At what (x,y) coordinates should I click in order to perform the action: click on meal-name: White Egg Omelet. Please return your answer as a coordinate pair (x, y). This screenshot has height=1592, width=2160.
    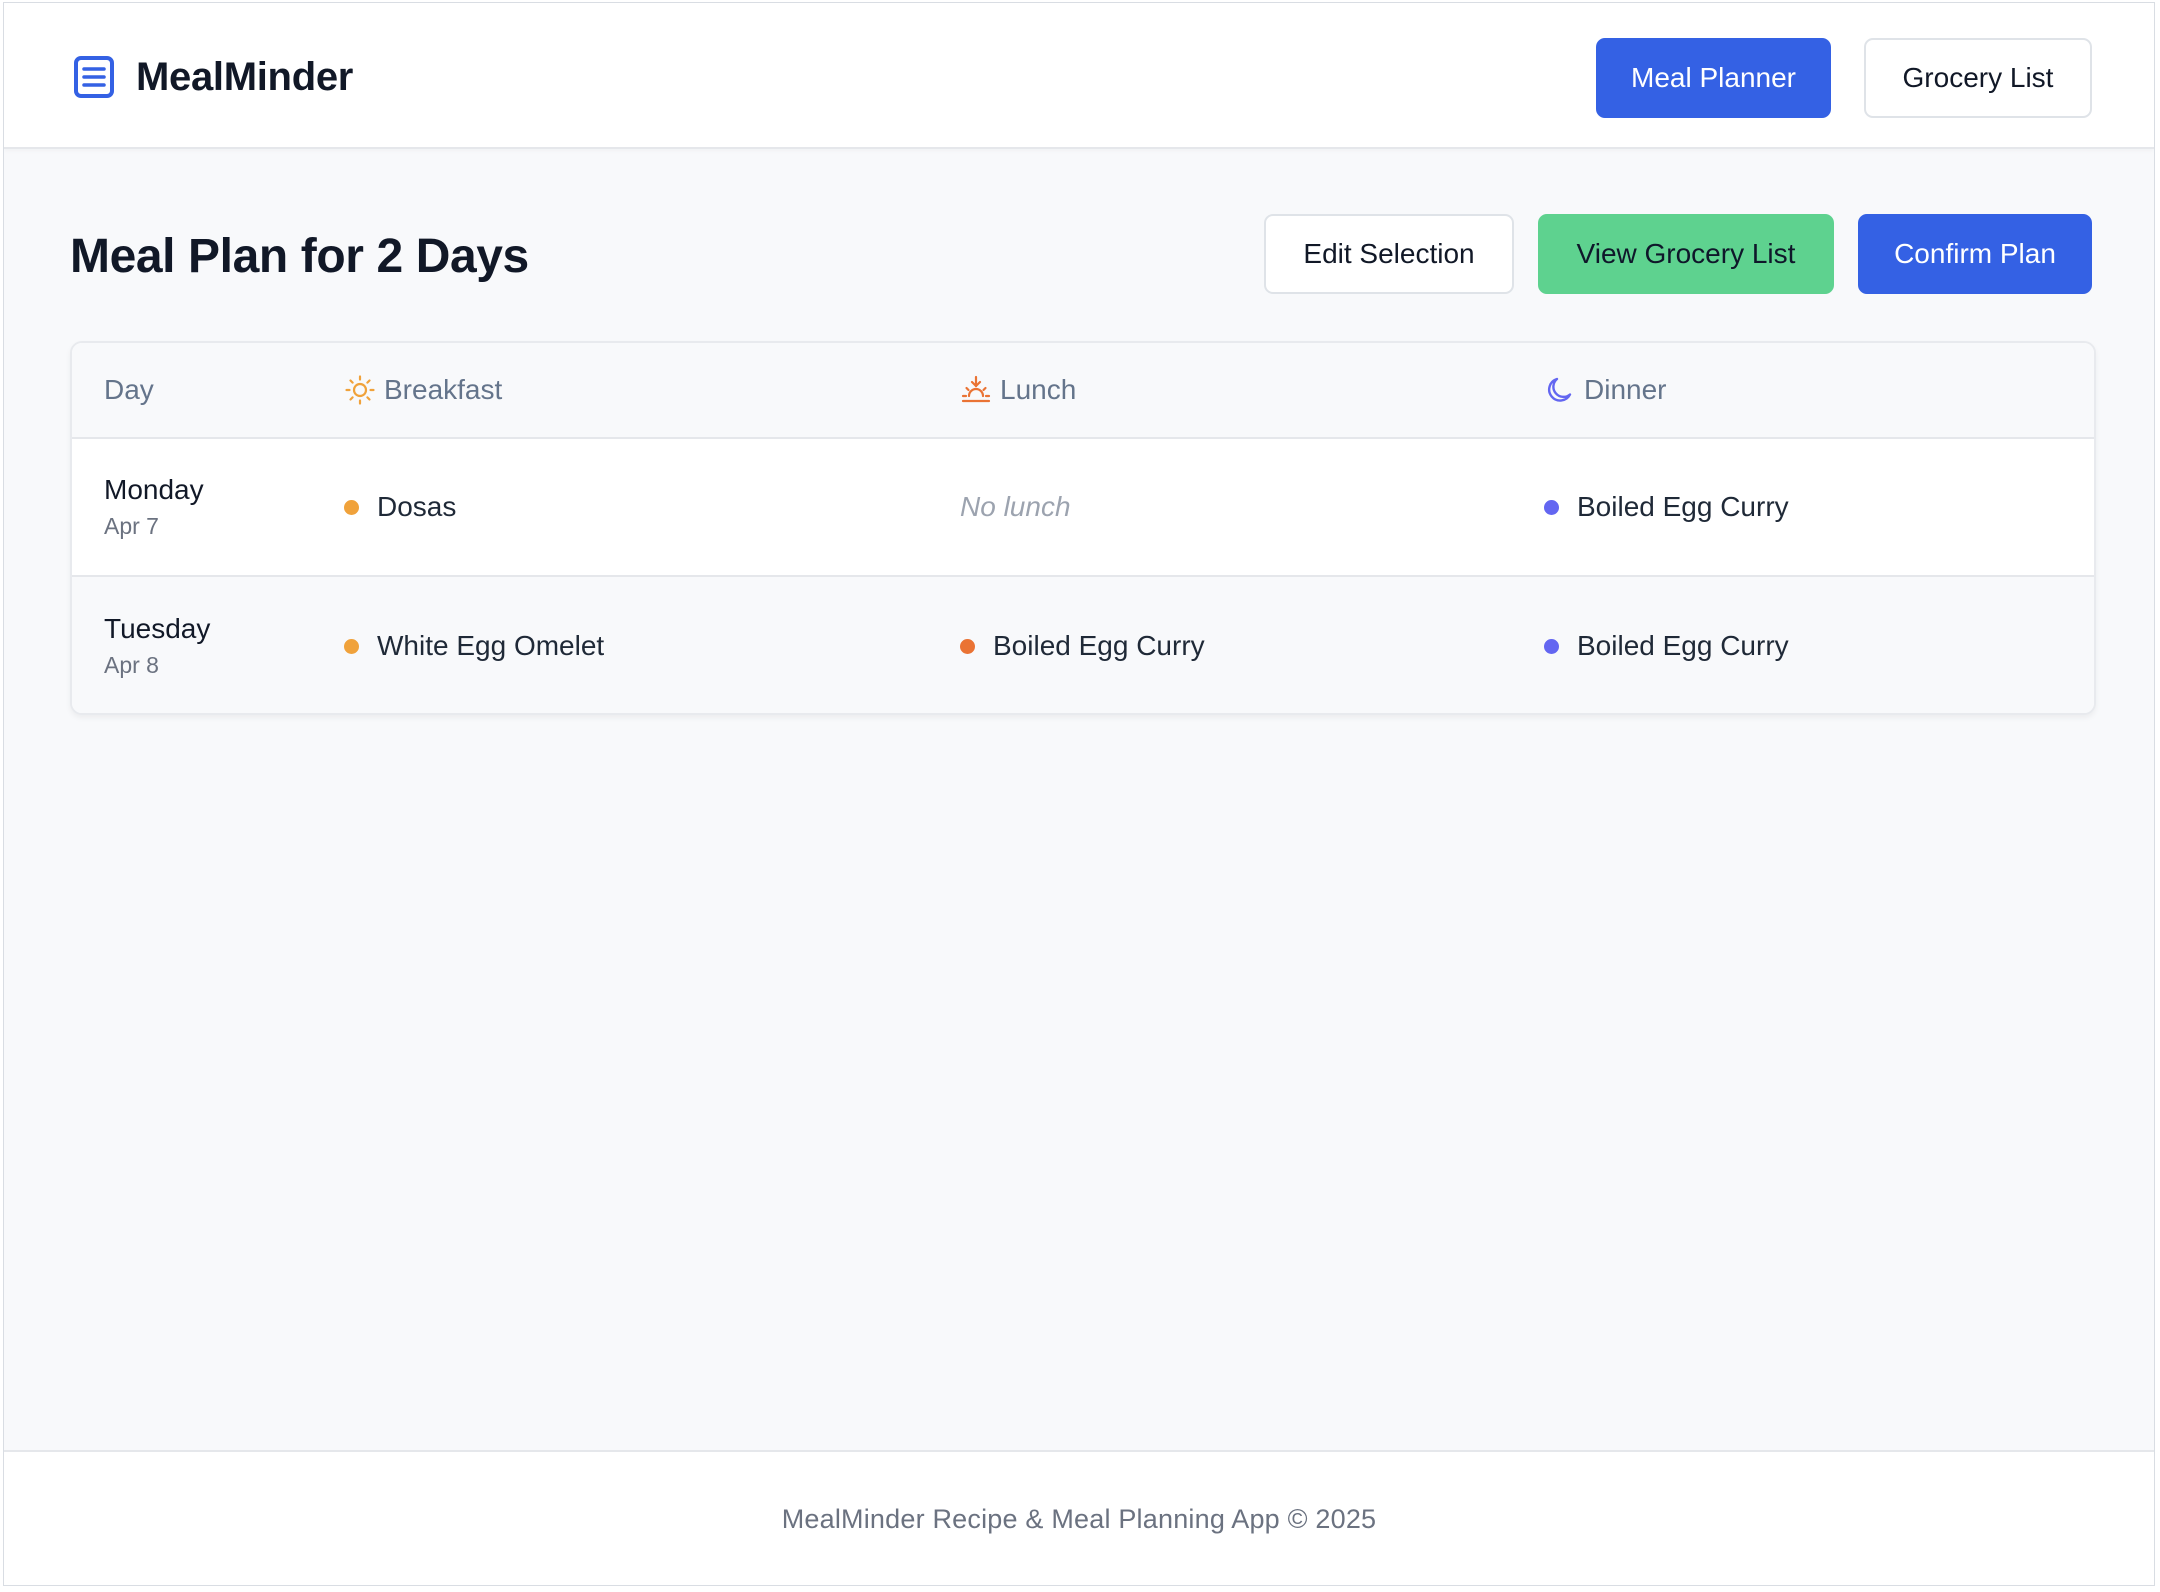
    Looking at the image, I should click on (491, 645).